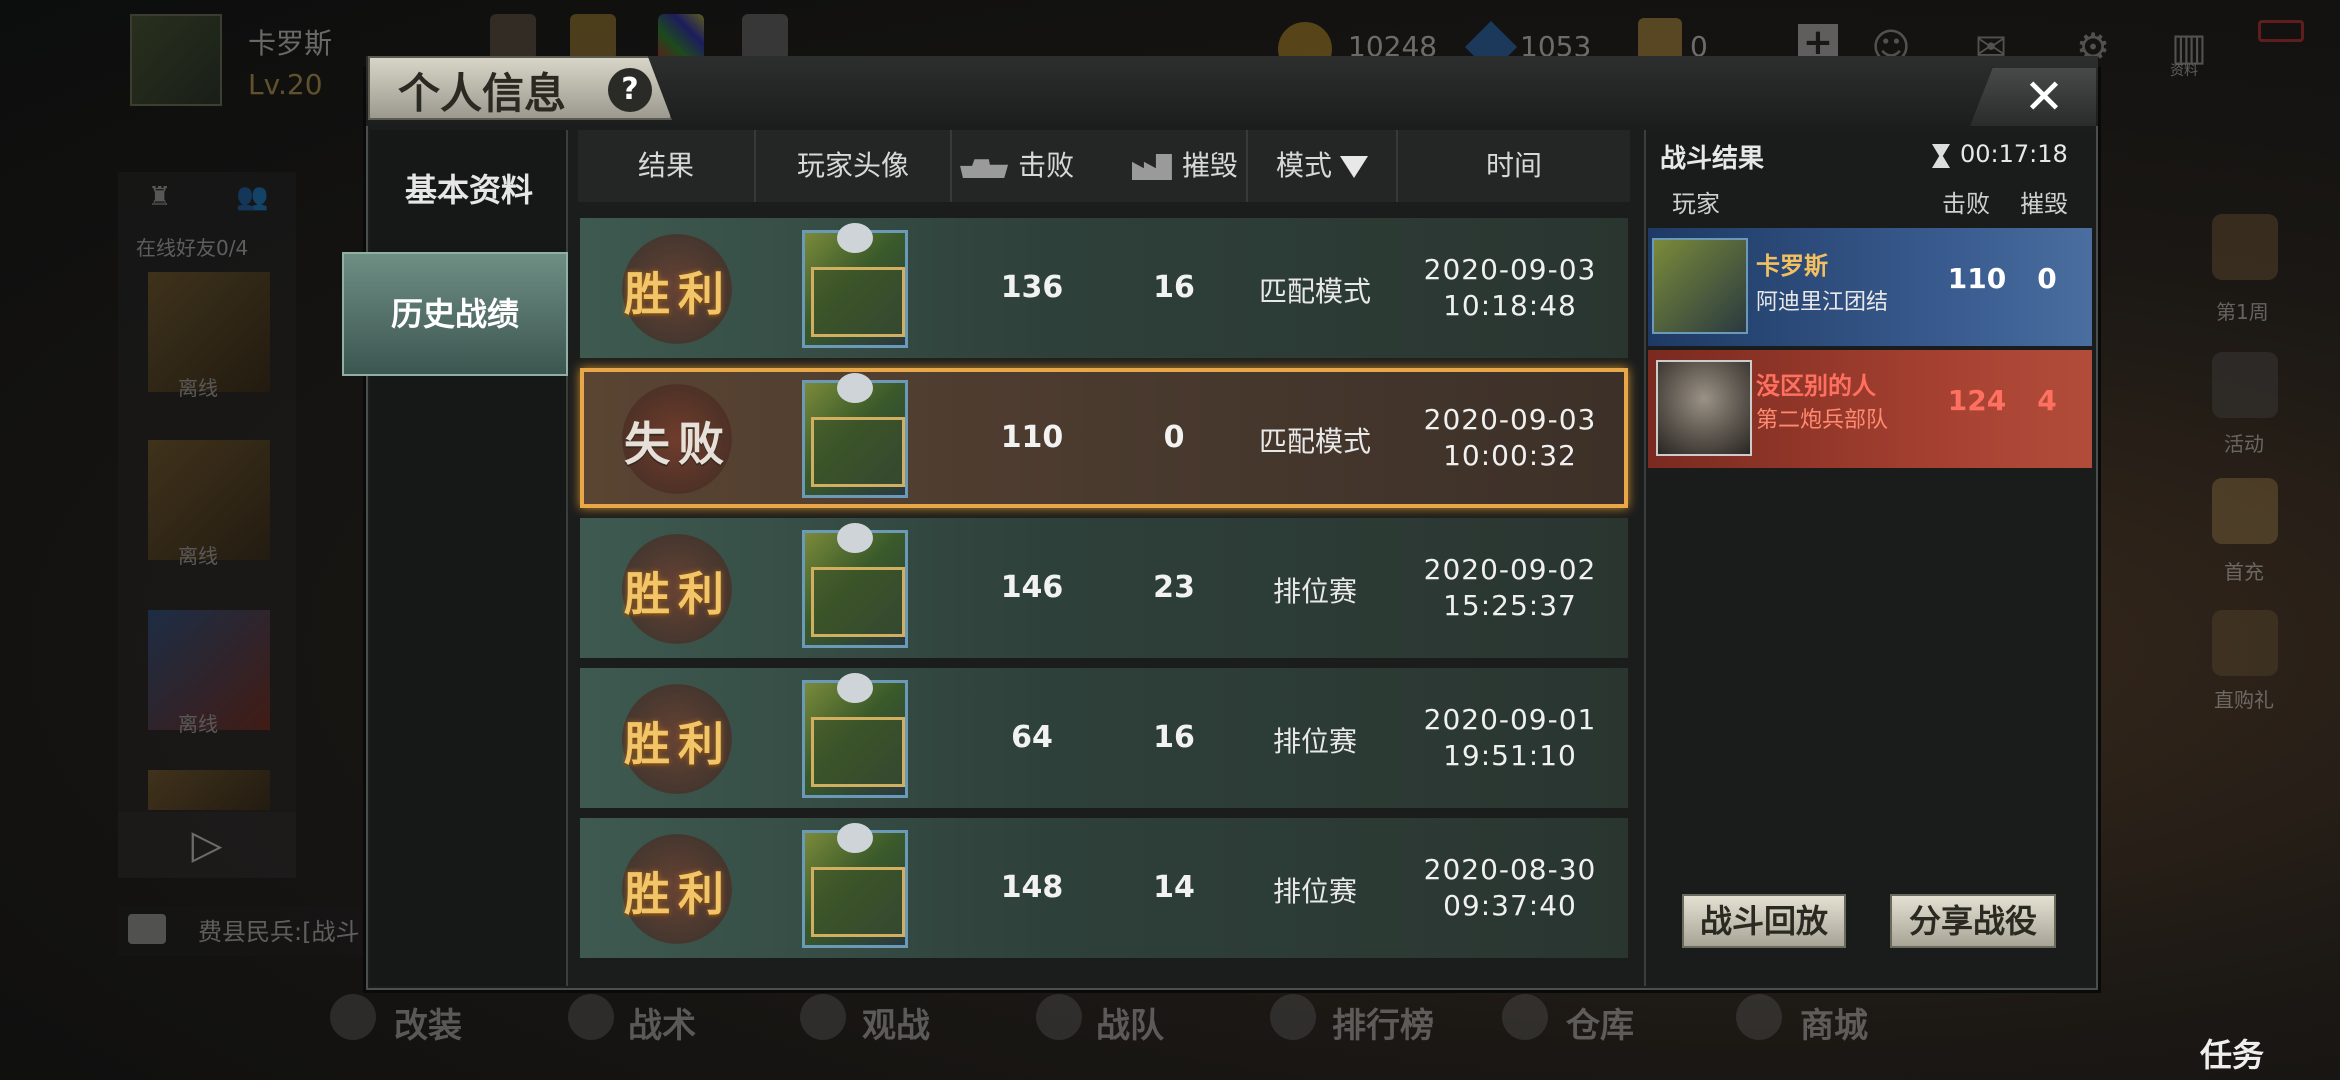 The image size is (2340, 1080). I want to click on header-avatar: 玩家头像, so click(854, 166).